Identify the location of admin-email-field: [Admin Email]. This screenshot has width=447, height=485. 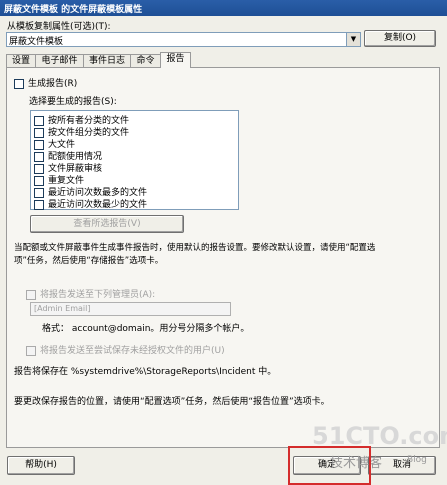
(130, 309).